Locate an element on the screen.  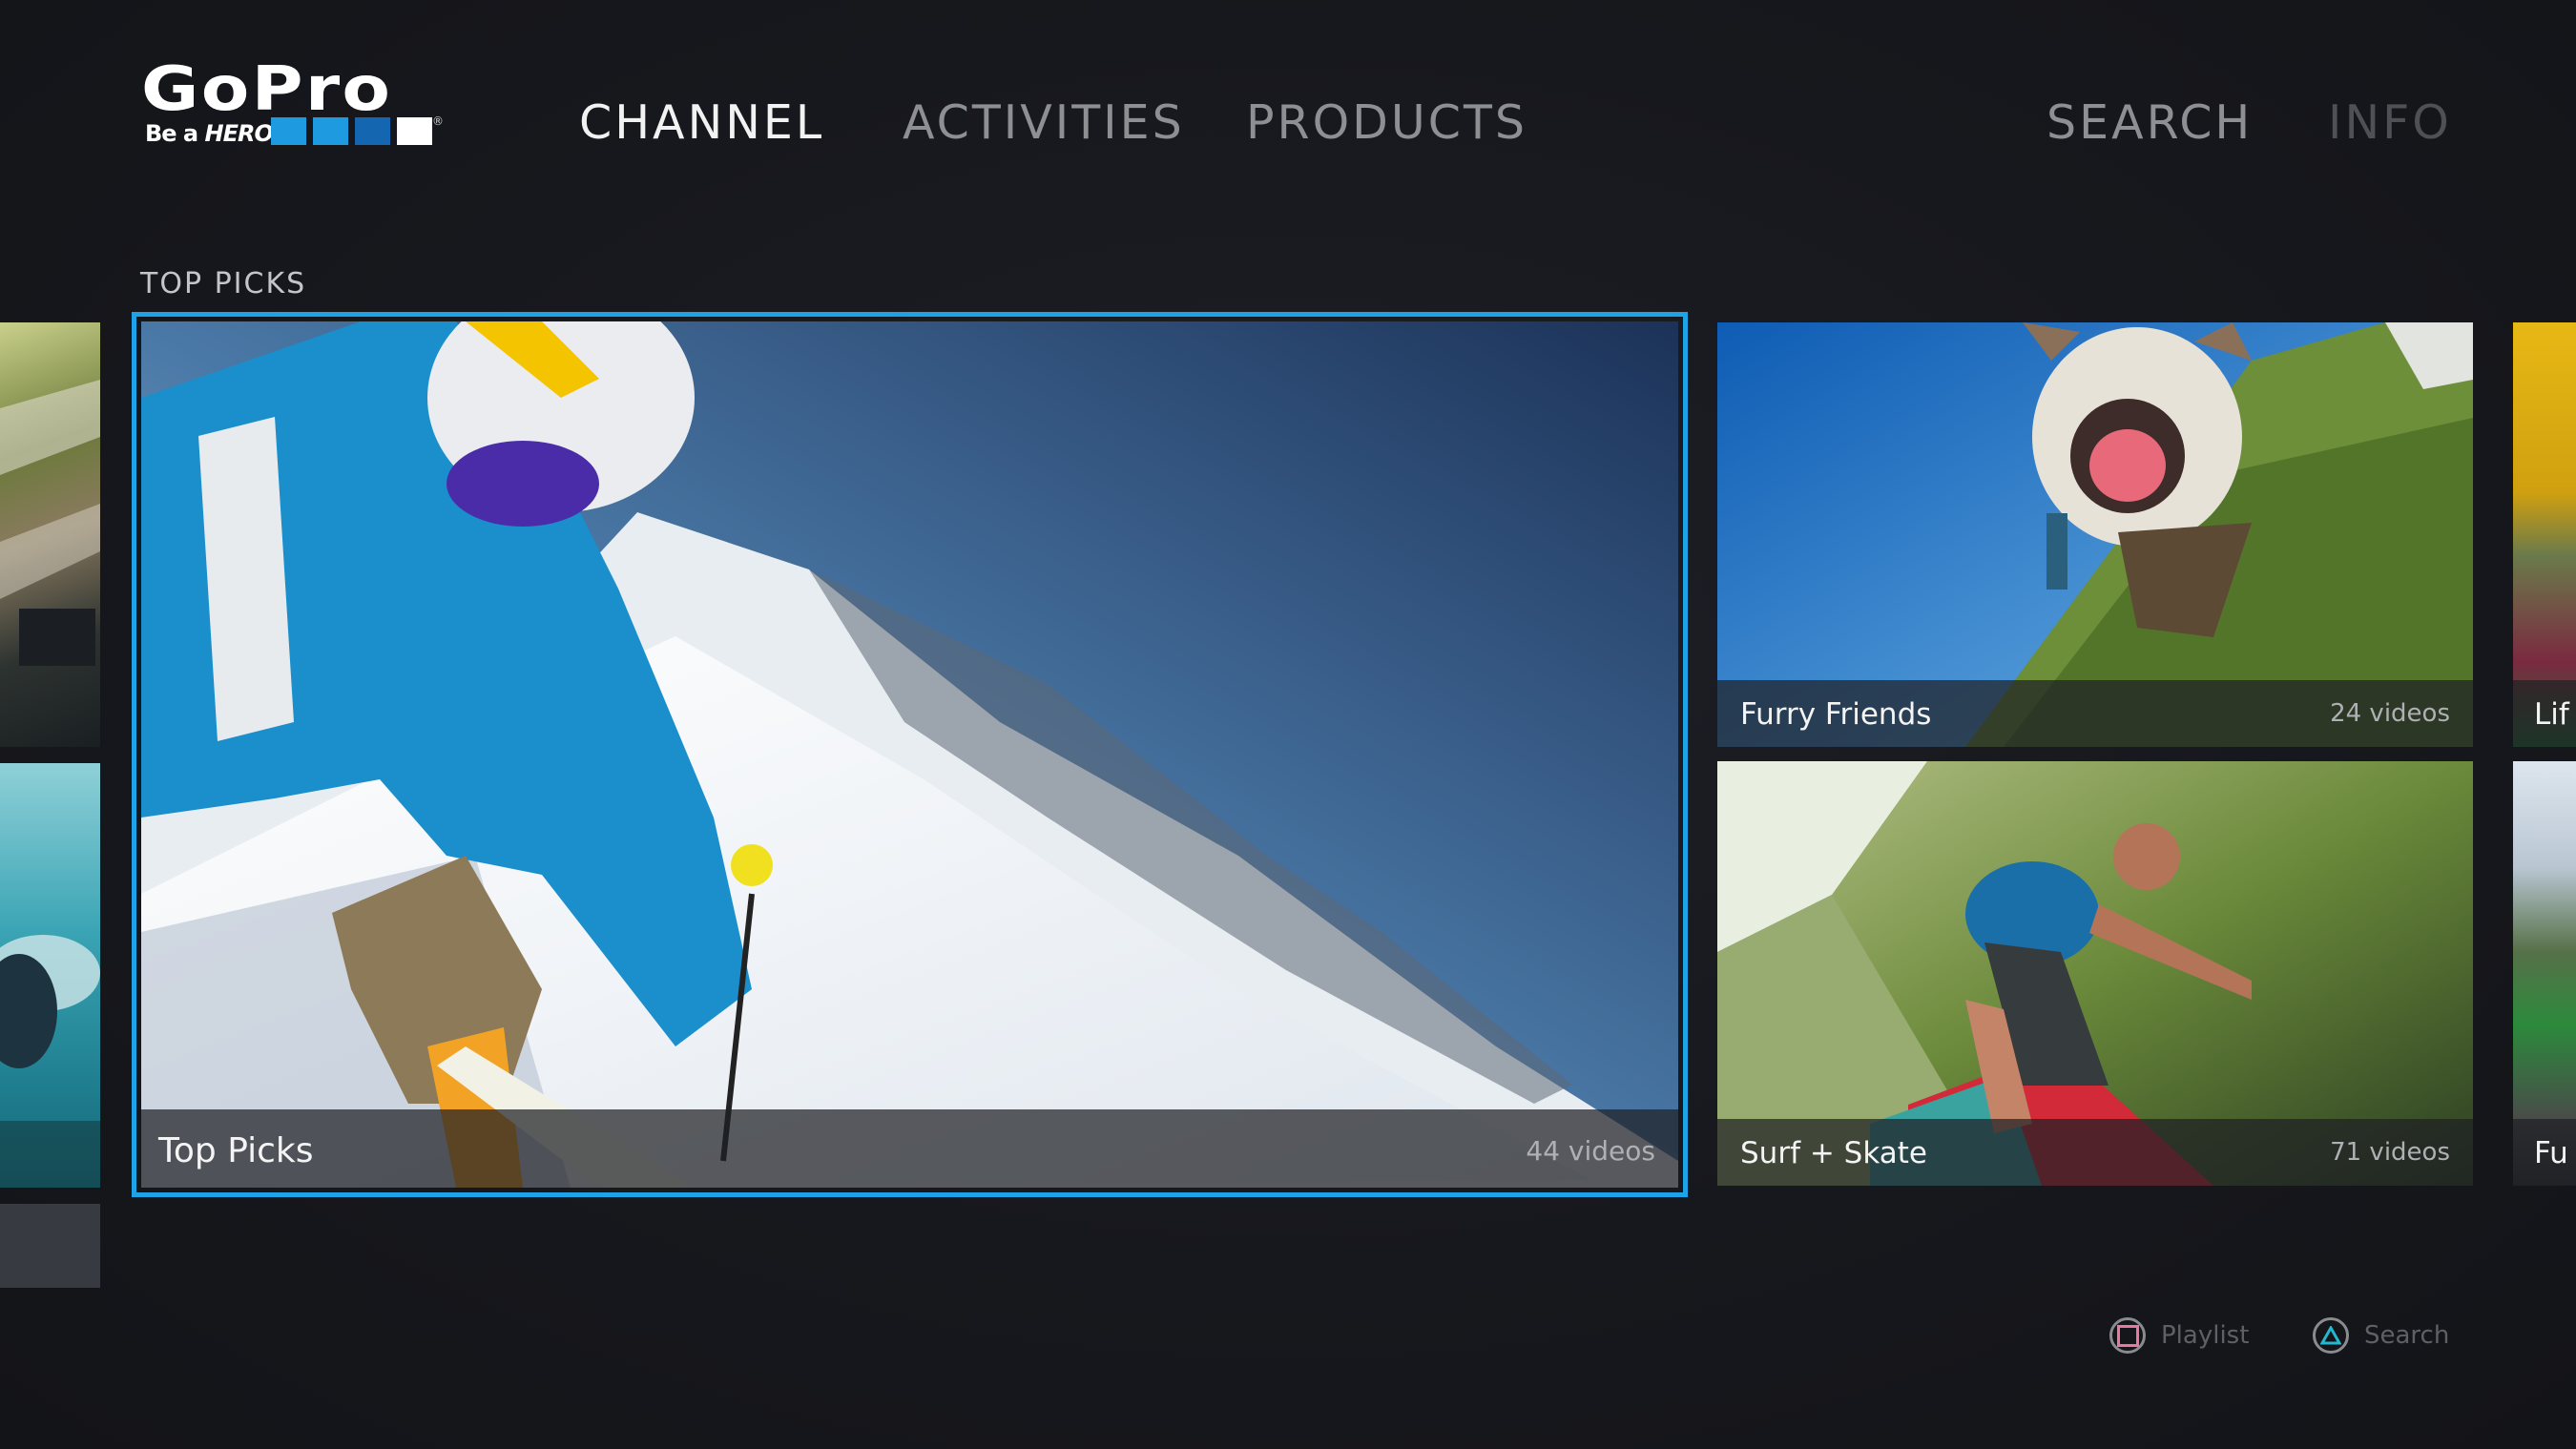
nav-activities: ACTIVITIES is located at coordinates (1044, 122).